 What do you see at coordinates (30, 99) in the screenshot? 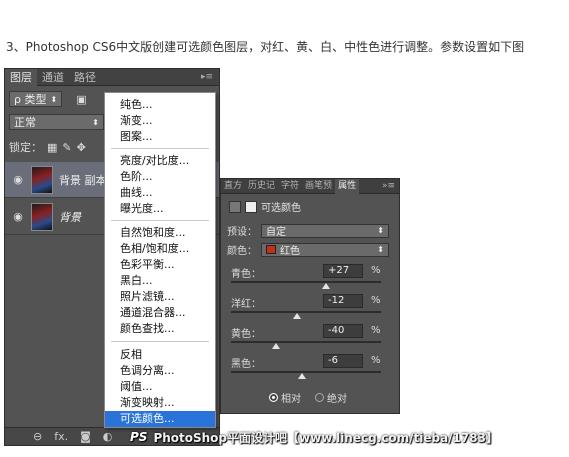
I see `filter-type-label: ρ 类型` at bounding box center [30, 99].